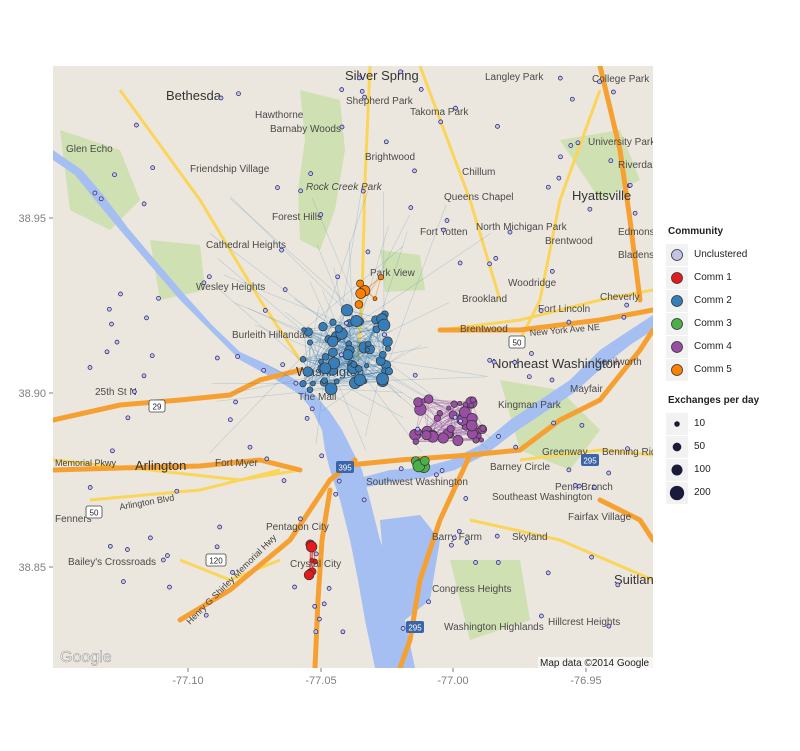 The width and height of the screenshot is (800, 751). Describe the element at coordinates (230, 169) in the screenshot. I see `label-friendship-village: Friendship Village` at that location.